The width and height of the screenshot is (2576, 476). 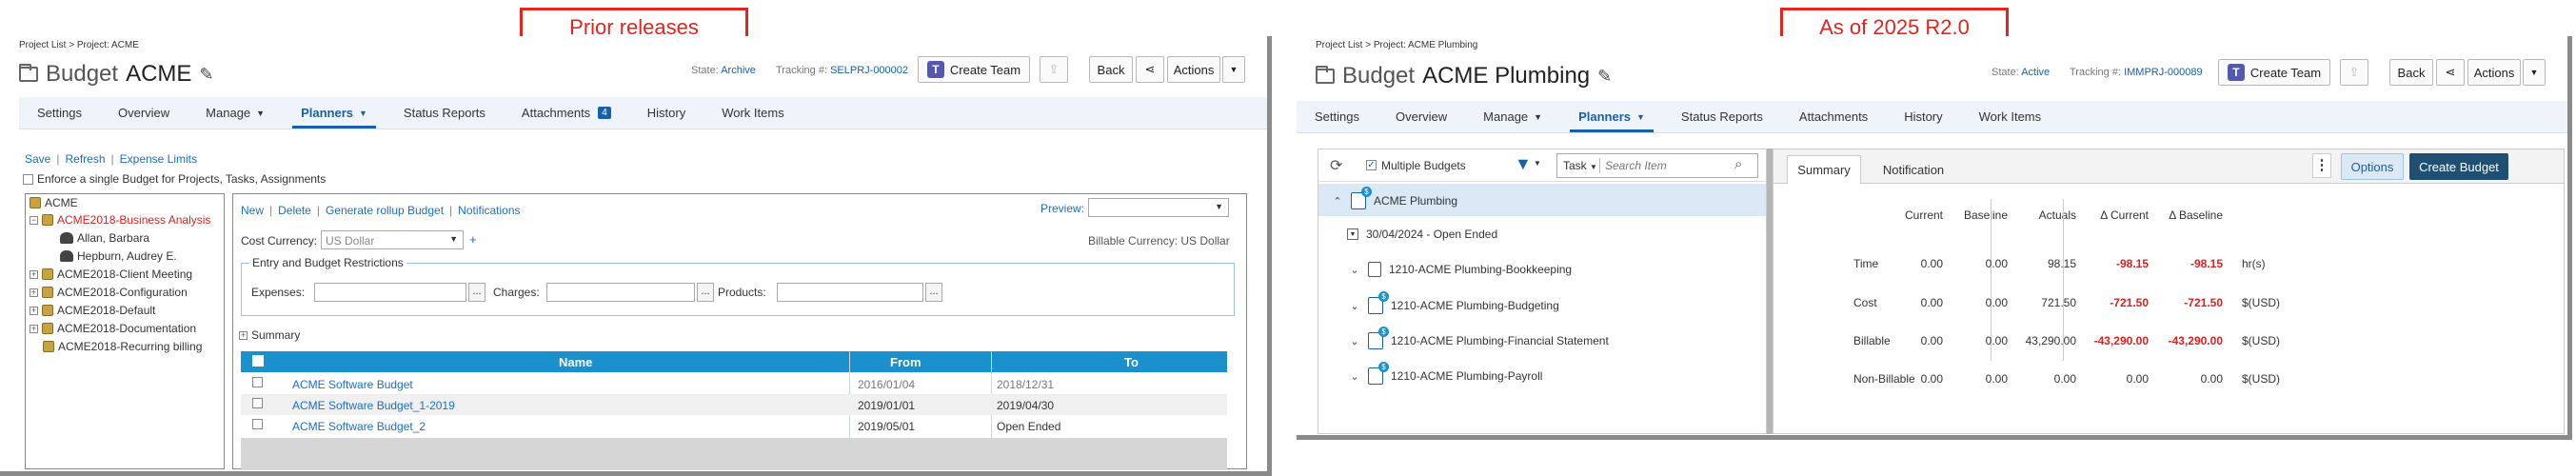 I want to click on charges-input, so click(x=620, y=292).